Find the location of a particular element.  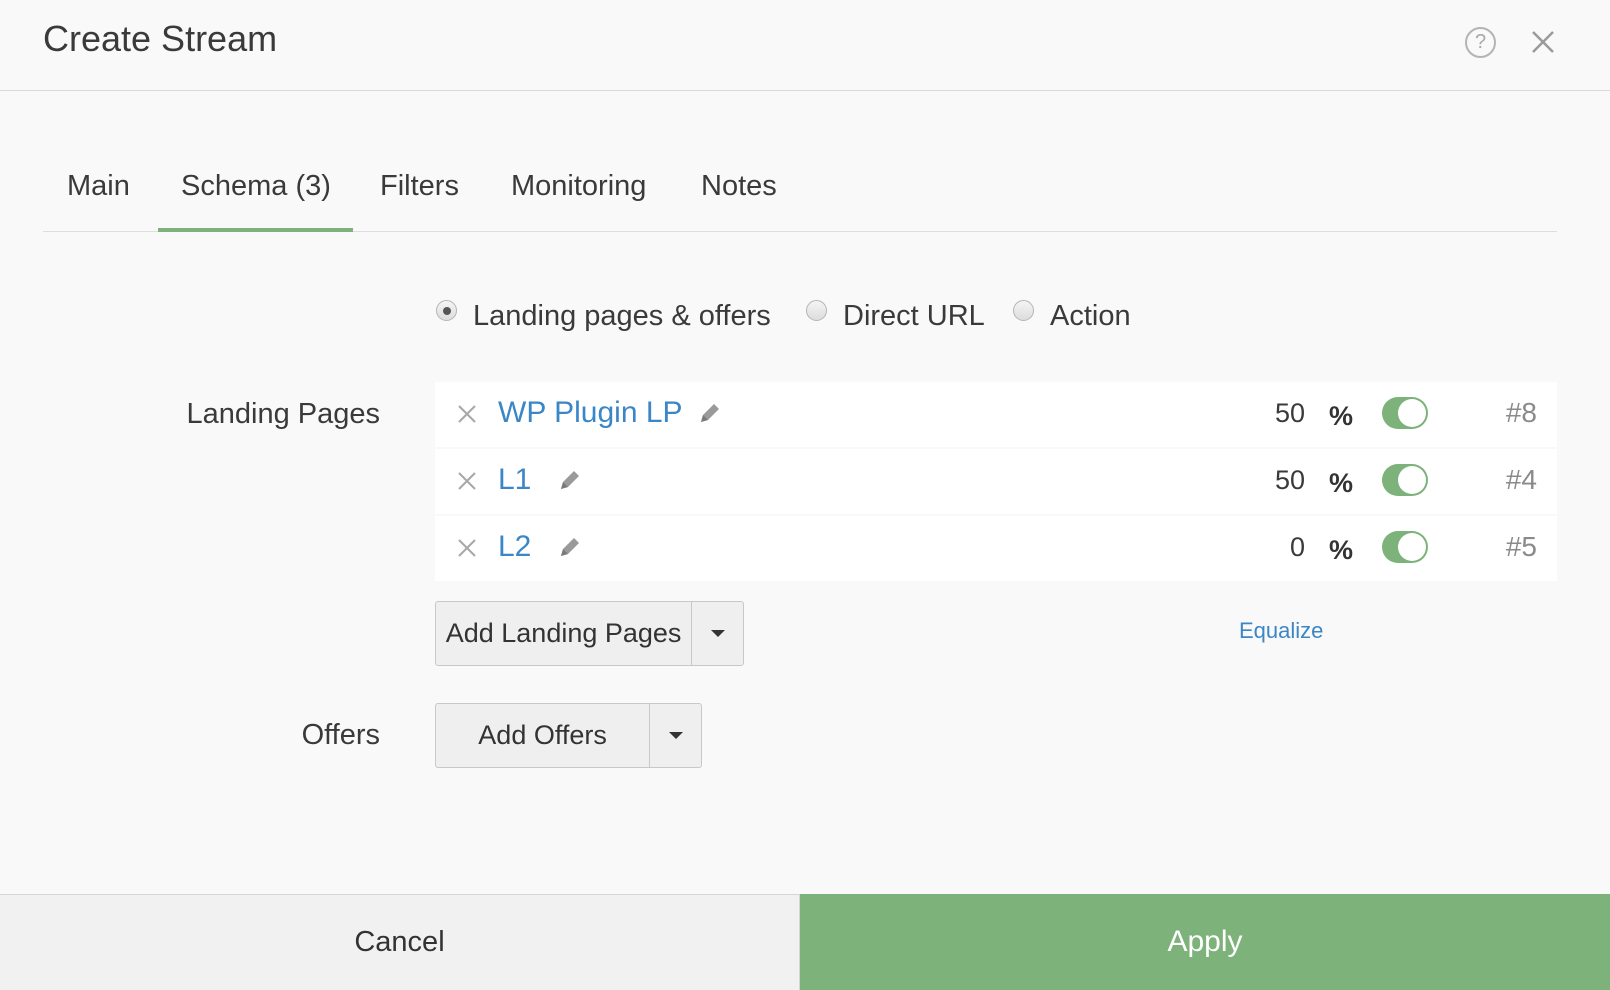

landing-page-link: L2 is located at coordinates (514, 547).